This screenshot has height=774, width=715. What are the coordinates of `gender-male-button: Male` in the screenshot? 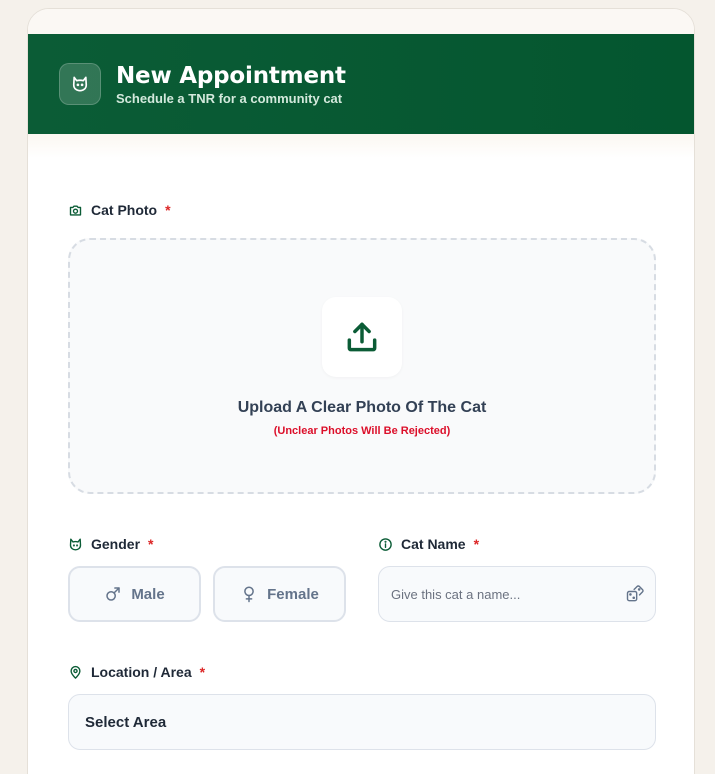 It's located at (134, 594).